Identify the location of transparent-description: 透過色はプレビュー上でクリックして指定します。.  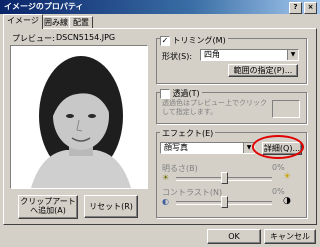
(214, 107).